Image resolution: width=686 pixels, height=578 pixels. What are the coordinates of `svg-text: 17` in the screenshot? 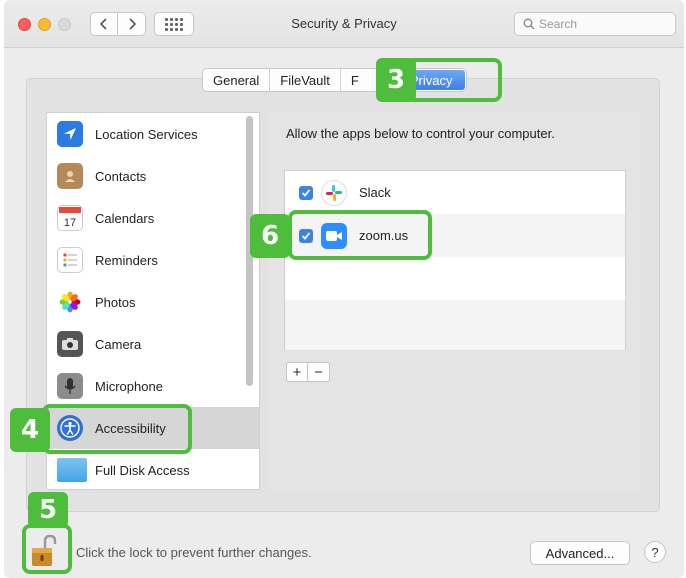 It's located at (70, 223).